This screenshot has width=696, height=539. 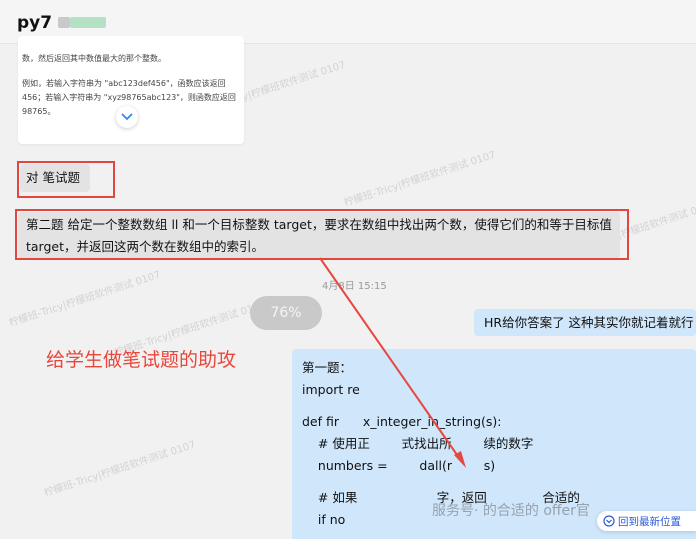 What do you see at coordinates (94, 58) in the screenshot?
I see `card-text: 数，然后返回其中数值最大的那个整数。` at bounding box center [94, 58].